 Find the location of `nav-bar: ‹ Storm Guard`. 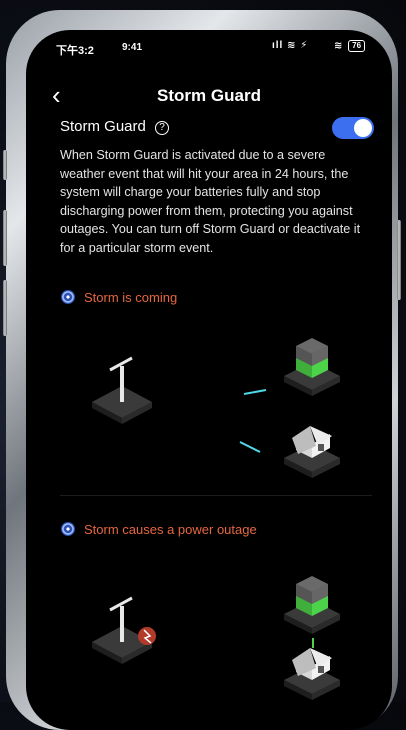

nav-bar: ‹ Storm Guard is located at coordinates (209, 97).